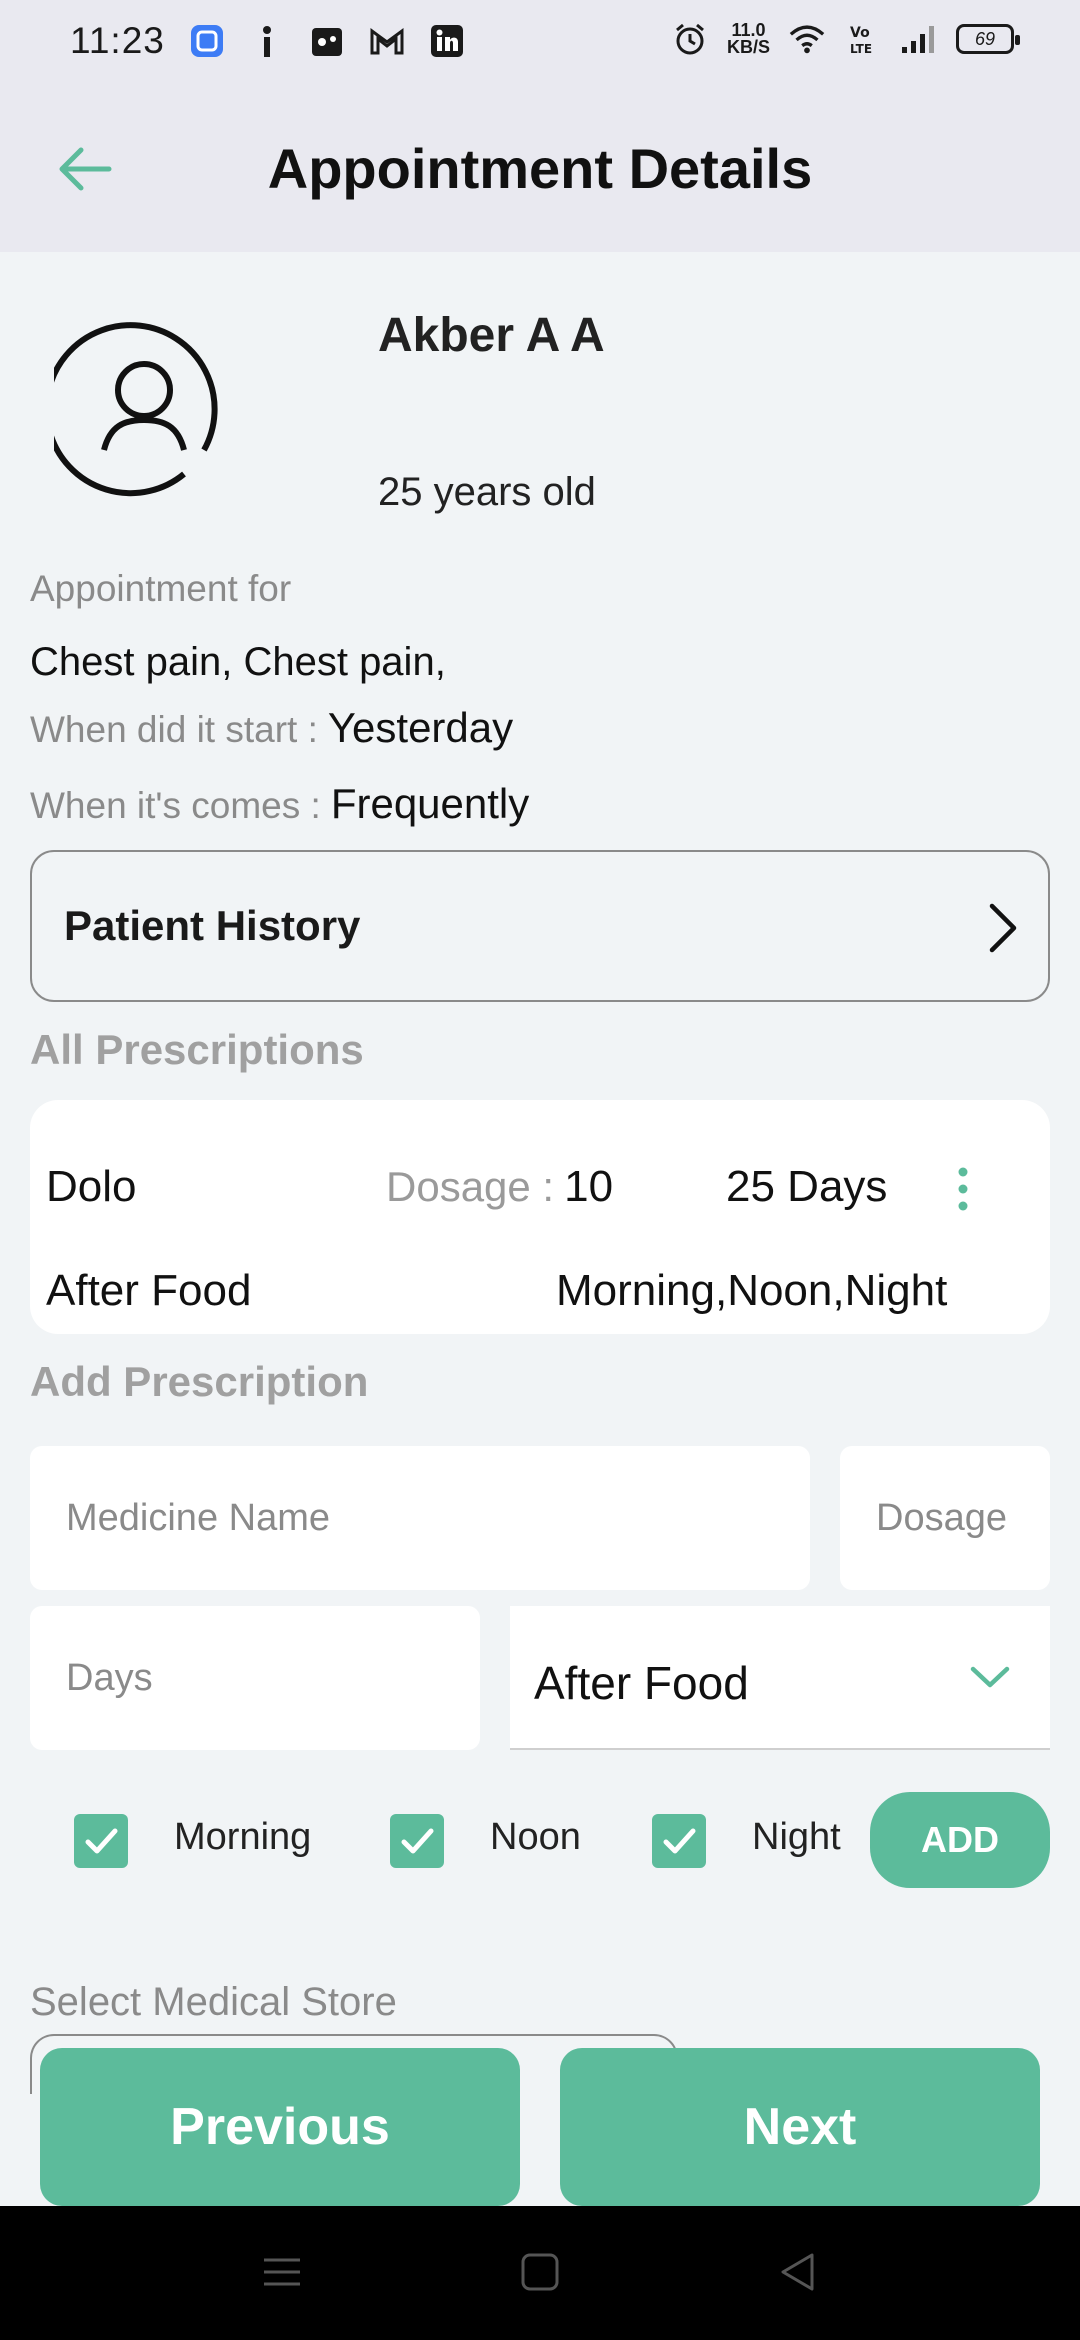  I want to click on svg-text: LTE, so click(861, 49).